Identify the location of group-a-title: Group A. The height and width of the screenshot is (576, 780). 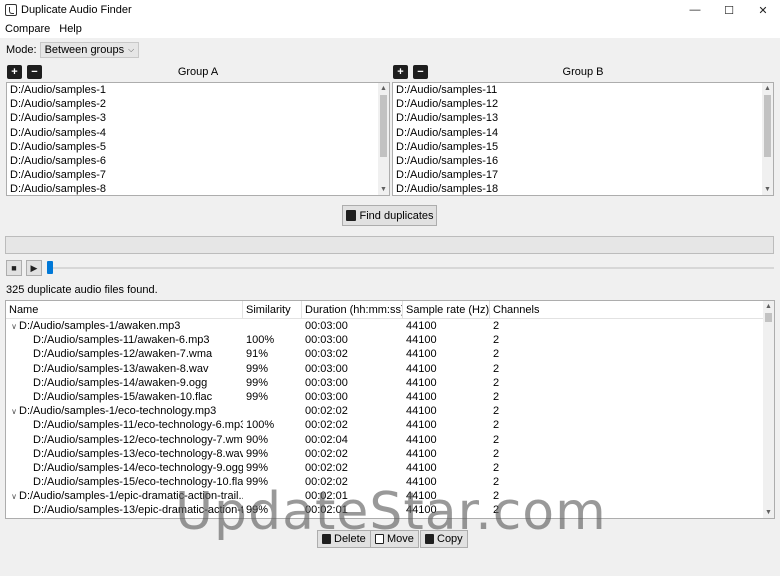
(198, 72).